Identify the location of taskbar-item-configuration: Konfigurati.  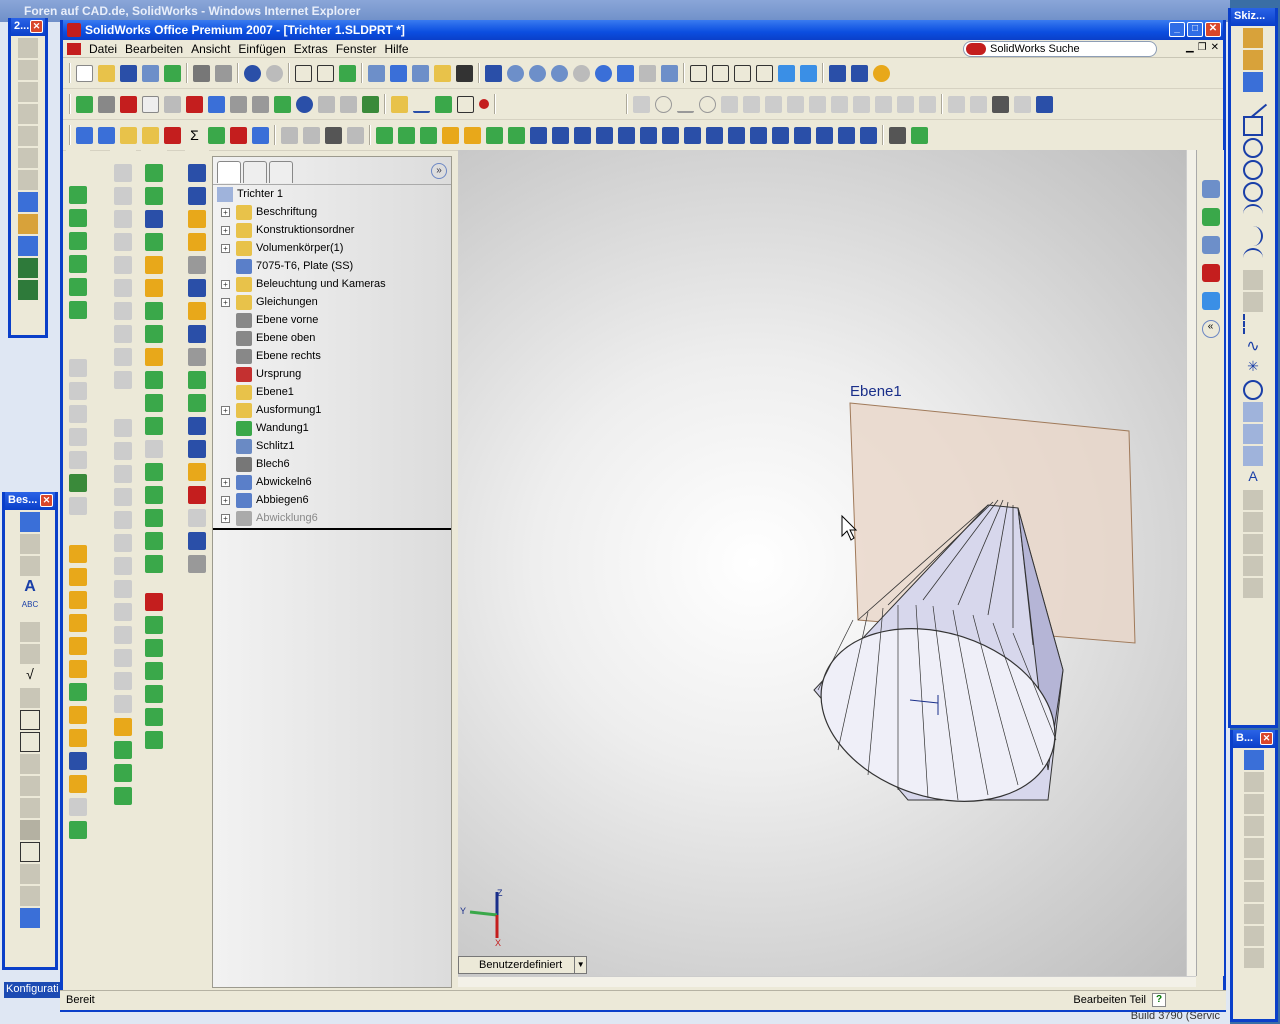
(32, 990).